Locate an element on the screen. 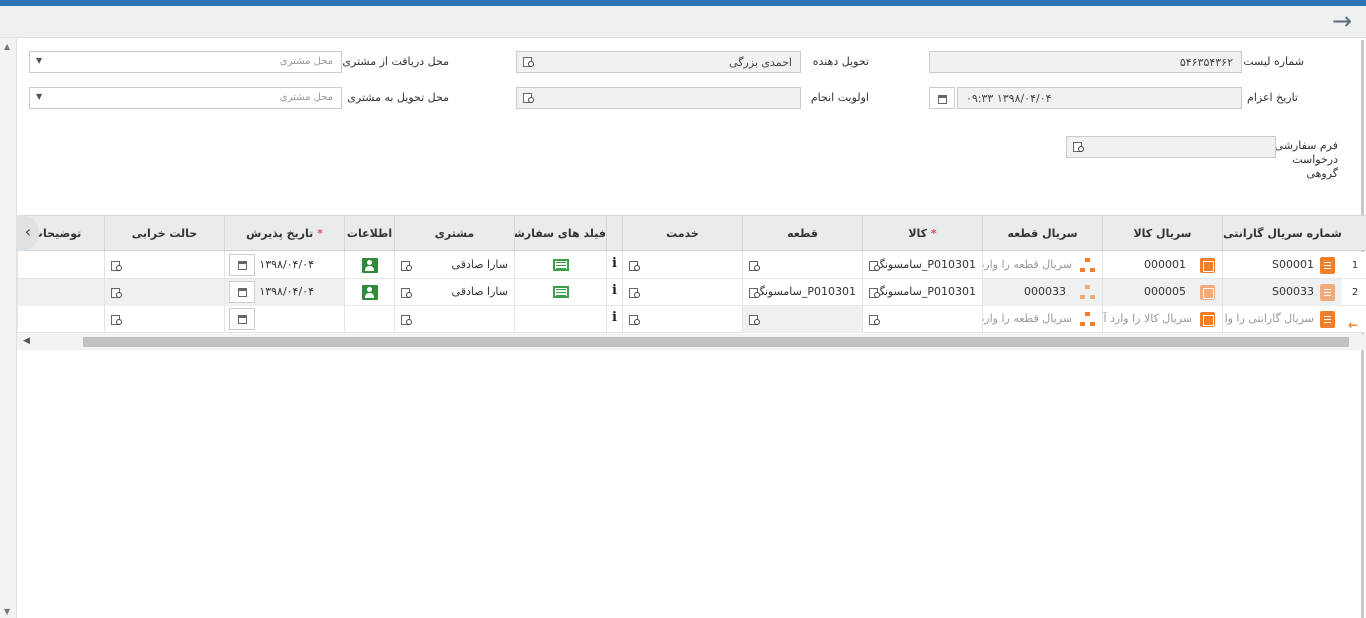 The height and width of the screenshot is (618, 1366). cell-accept-date is located at coordinates (284, 319).